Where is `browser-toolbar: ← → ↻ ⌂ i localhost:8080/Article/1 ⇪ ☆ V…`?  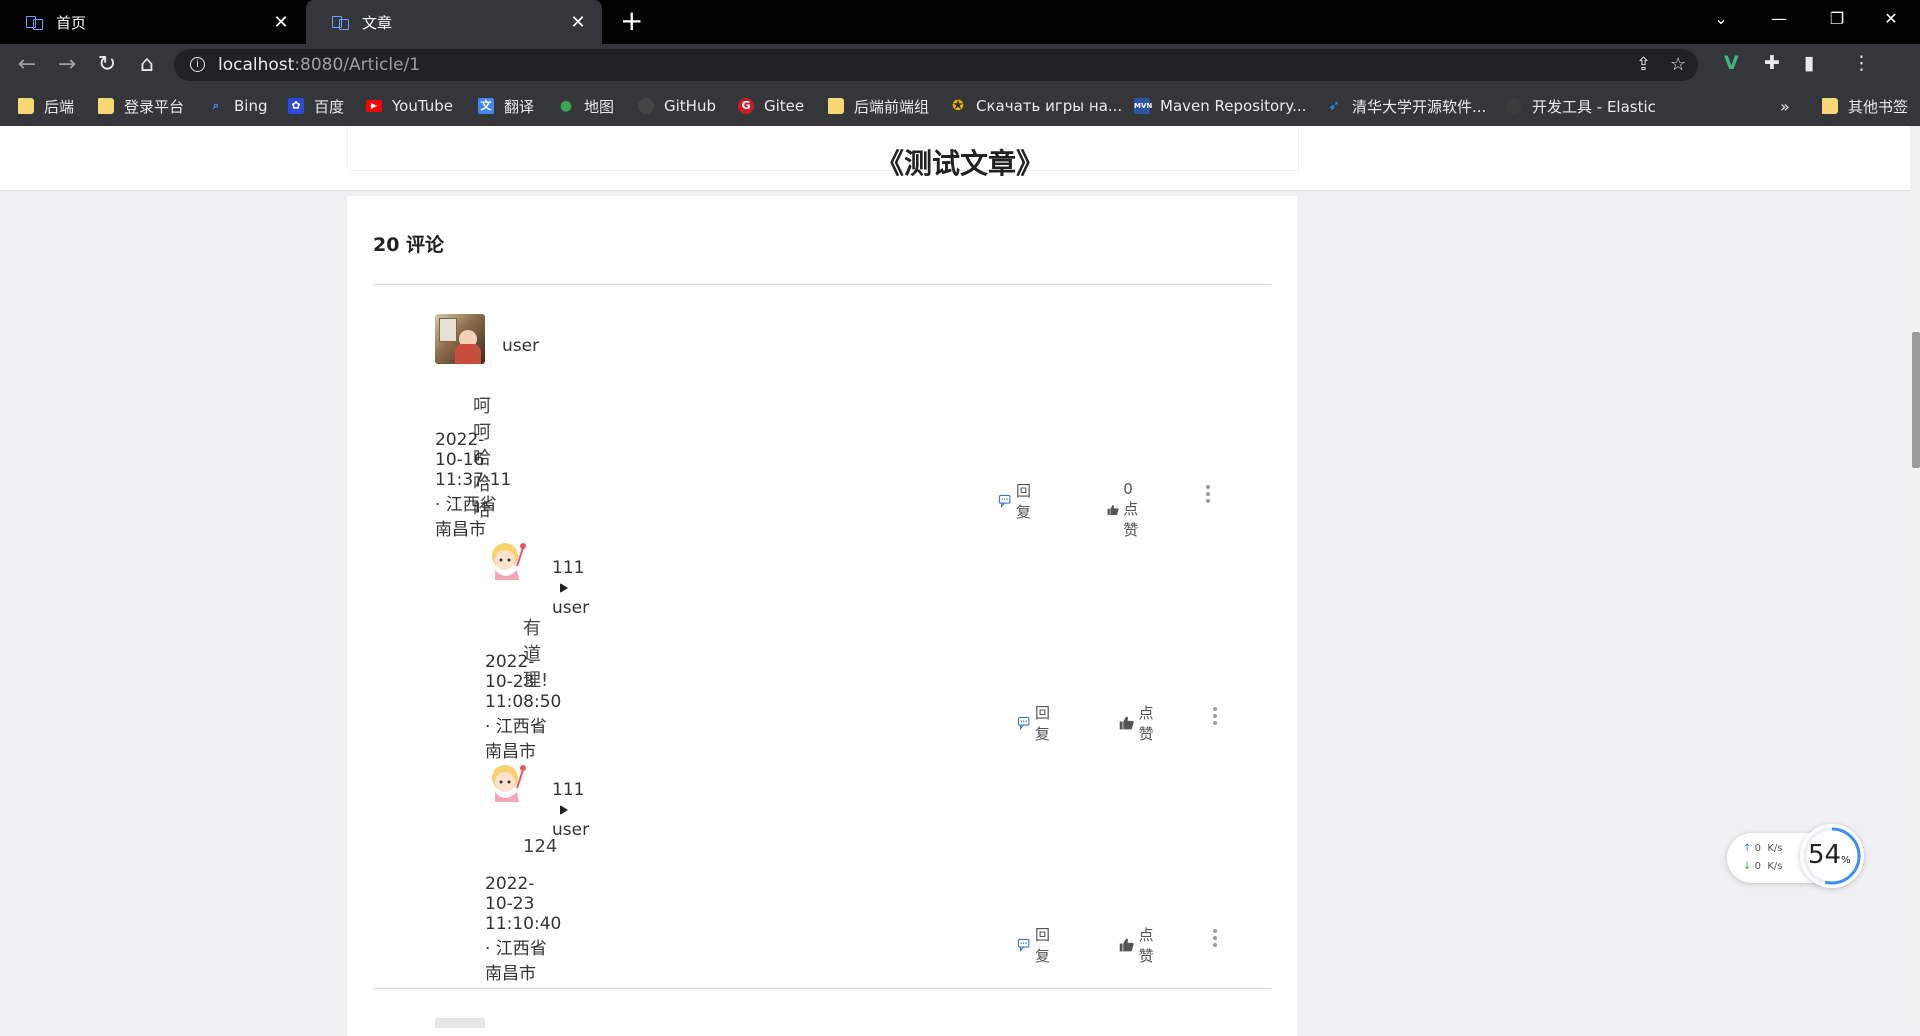 browser-toolbar: ← → ↻ ⌂ i localhost:8080/Article/1 ⇪ ☆ V… is located at coordinates (960, 65).